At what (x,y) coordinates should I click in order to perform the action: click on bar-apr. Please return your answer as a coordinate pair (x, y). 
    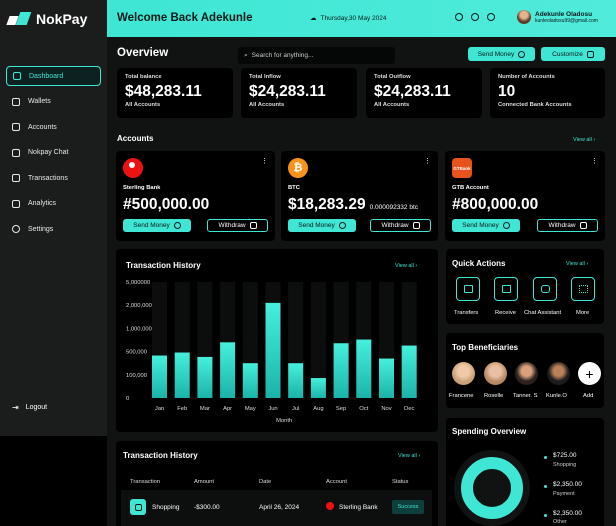
    Looking at the image, I should click on (228, 370).